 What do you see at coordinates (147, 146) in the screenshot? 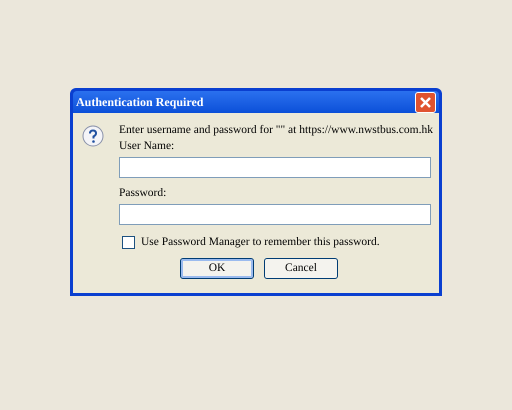
I see `field-label: User Name:` at bounding box center [147, 146].